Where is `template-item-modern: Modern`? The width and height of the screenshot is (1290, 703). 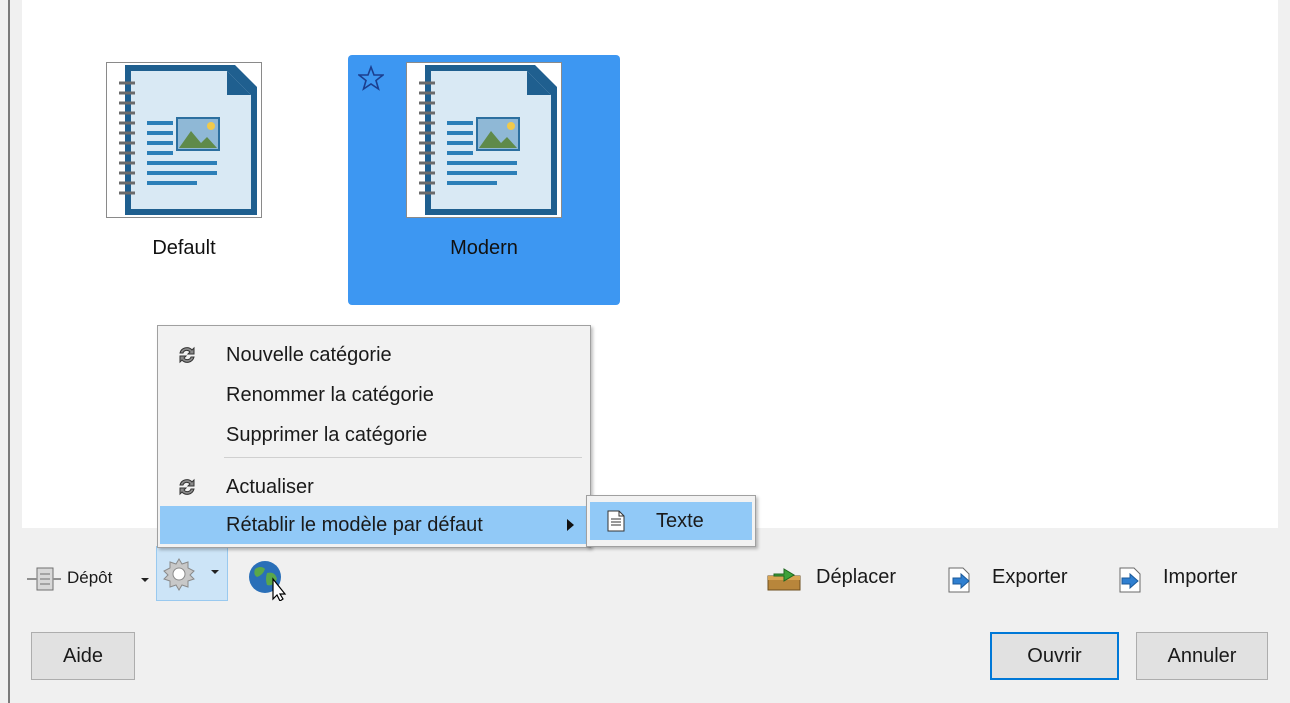 template-item-modern: Modern is located at coordinates (484, 180).